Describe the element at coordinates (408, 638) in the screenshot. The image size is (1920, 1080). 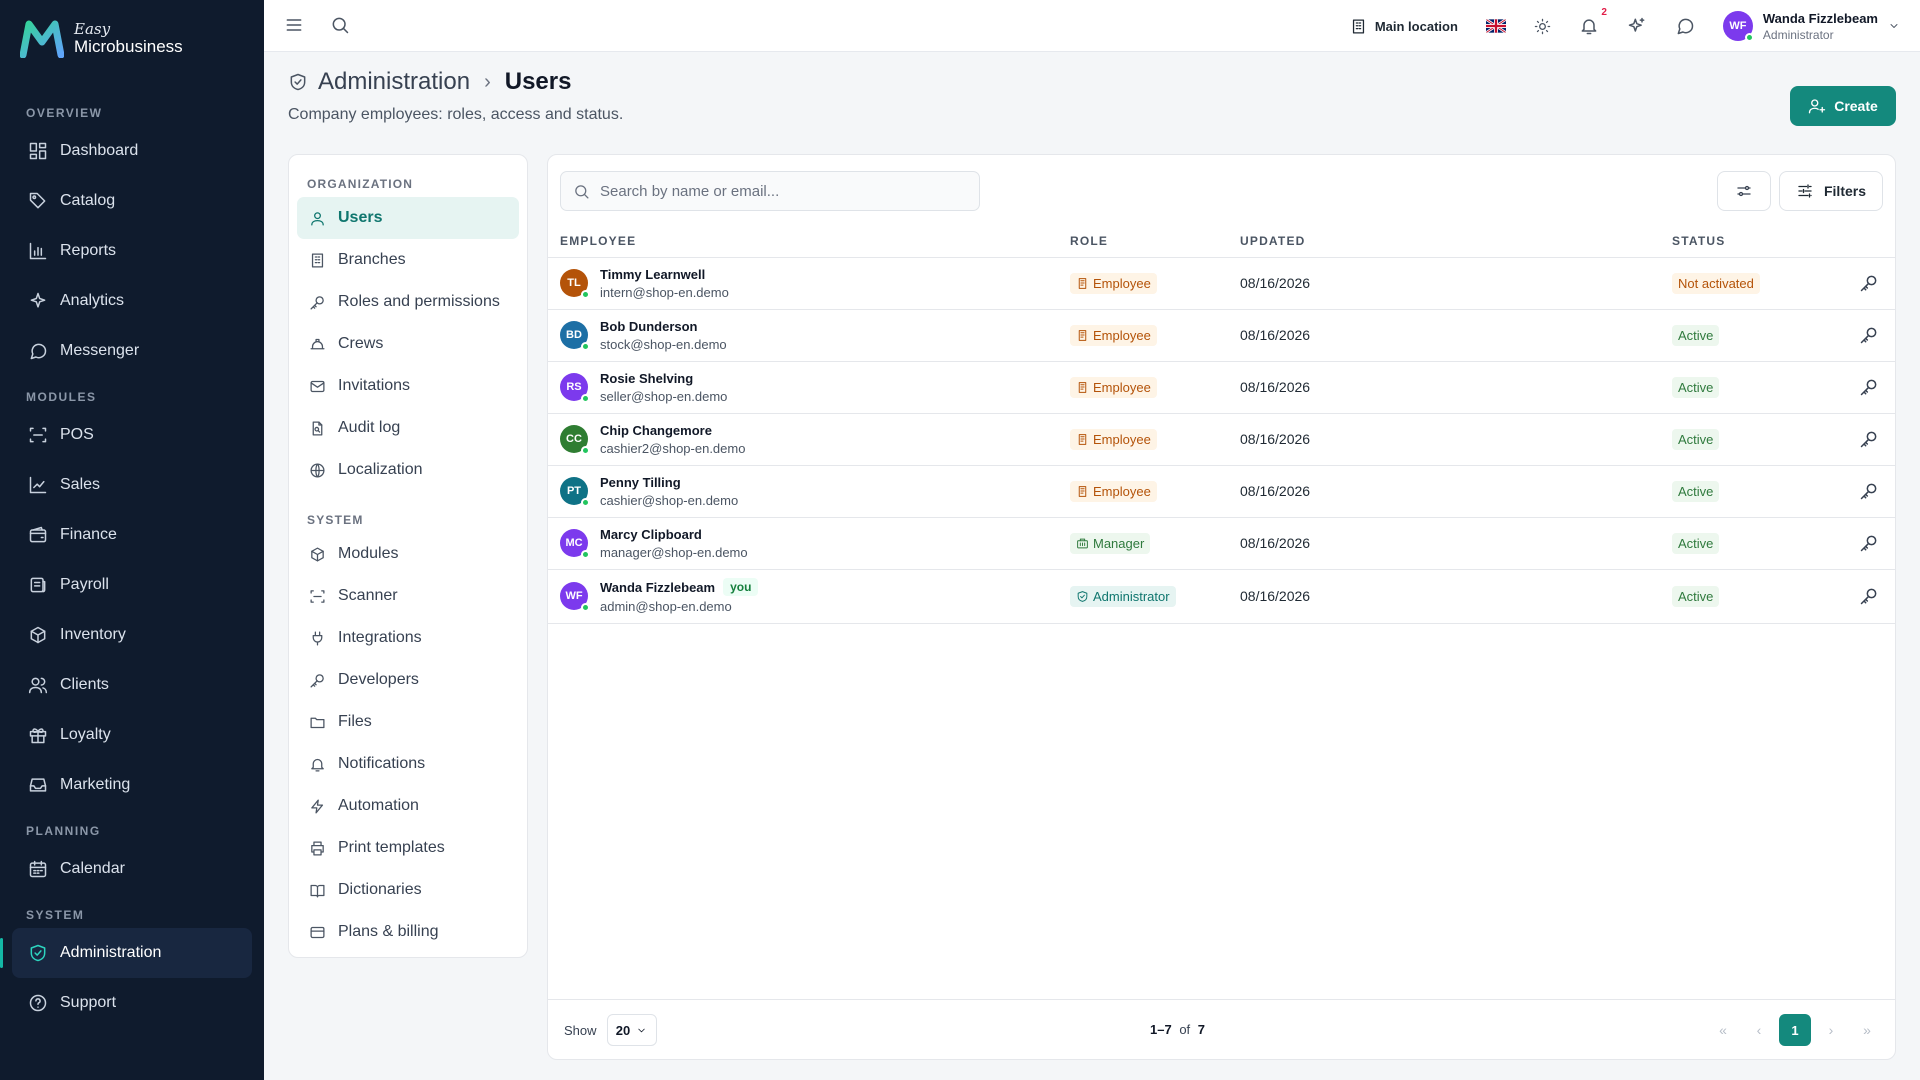
I see `subnav-item-integrations: Integrations` at that location.